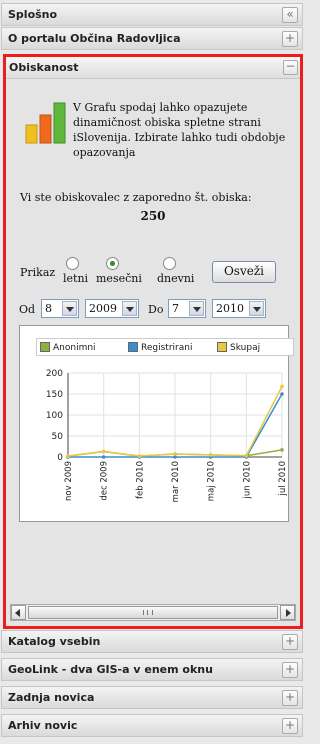 This screenshot has height=744, width=320. What do you see at coordinates (94, 38) in the screenshot?
I see `section-title: O portalu Občina Radovljica` at bounding box center [94, 38].